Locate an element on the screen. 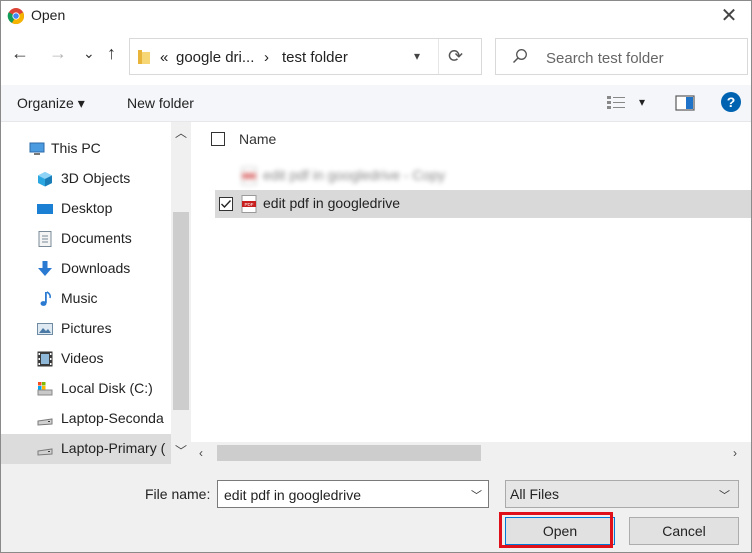 The height and width of the screenshot is (553, 752). search-icon is located at coordinates (519, 56).